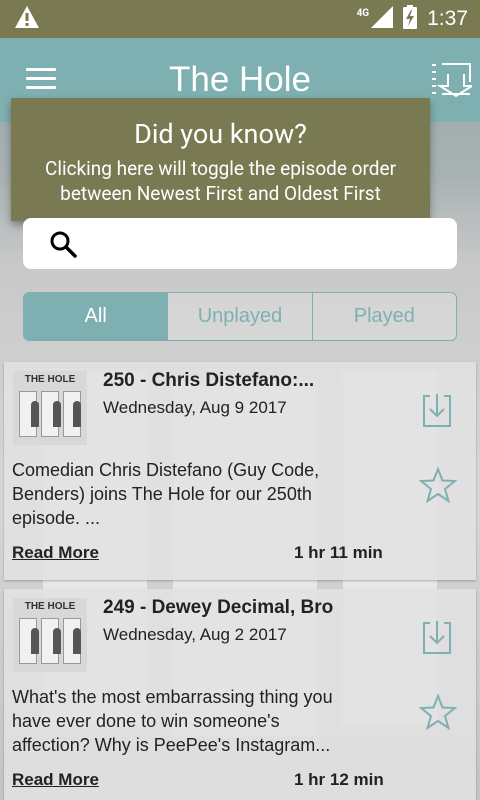 This screenshot has width=480, height=800. I want to click on status-bar: 4G 1:37, so click(240, 19).